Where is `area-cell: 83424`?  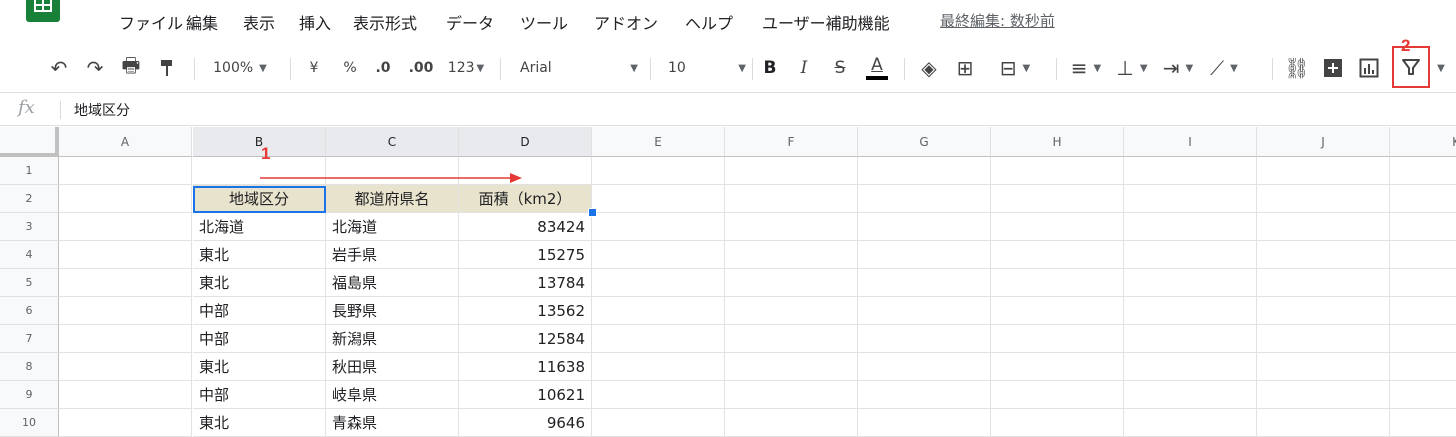
area-cell: 83424 is located at coordinates (525, 227).